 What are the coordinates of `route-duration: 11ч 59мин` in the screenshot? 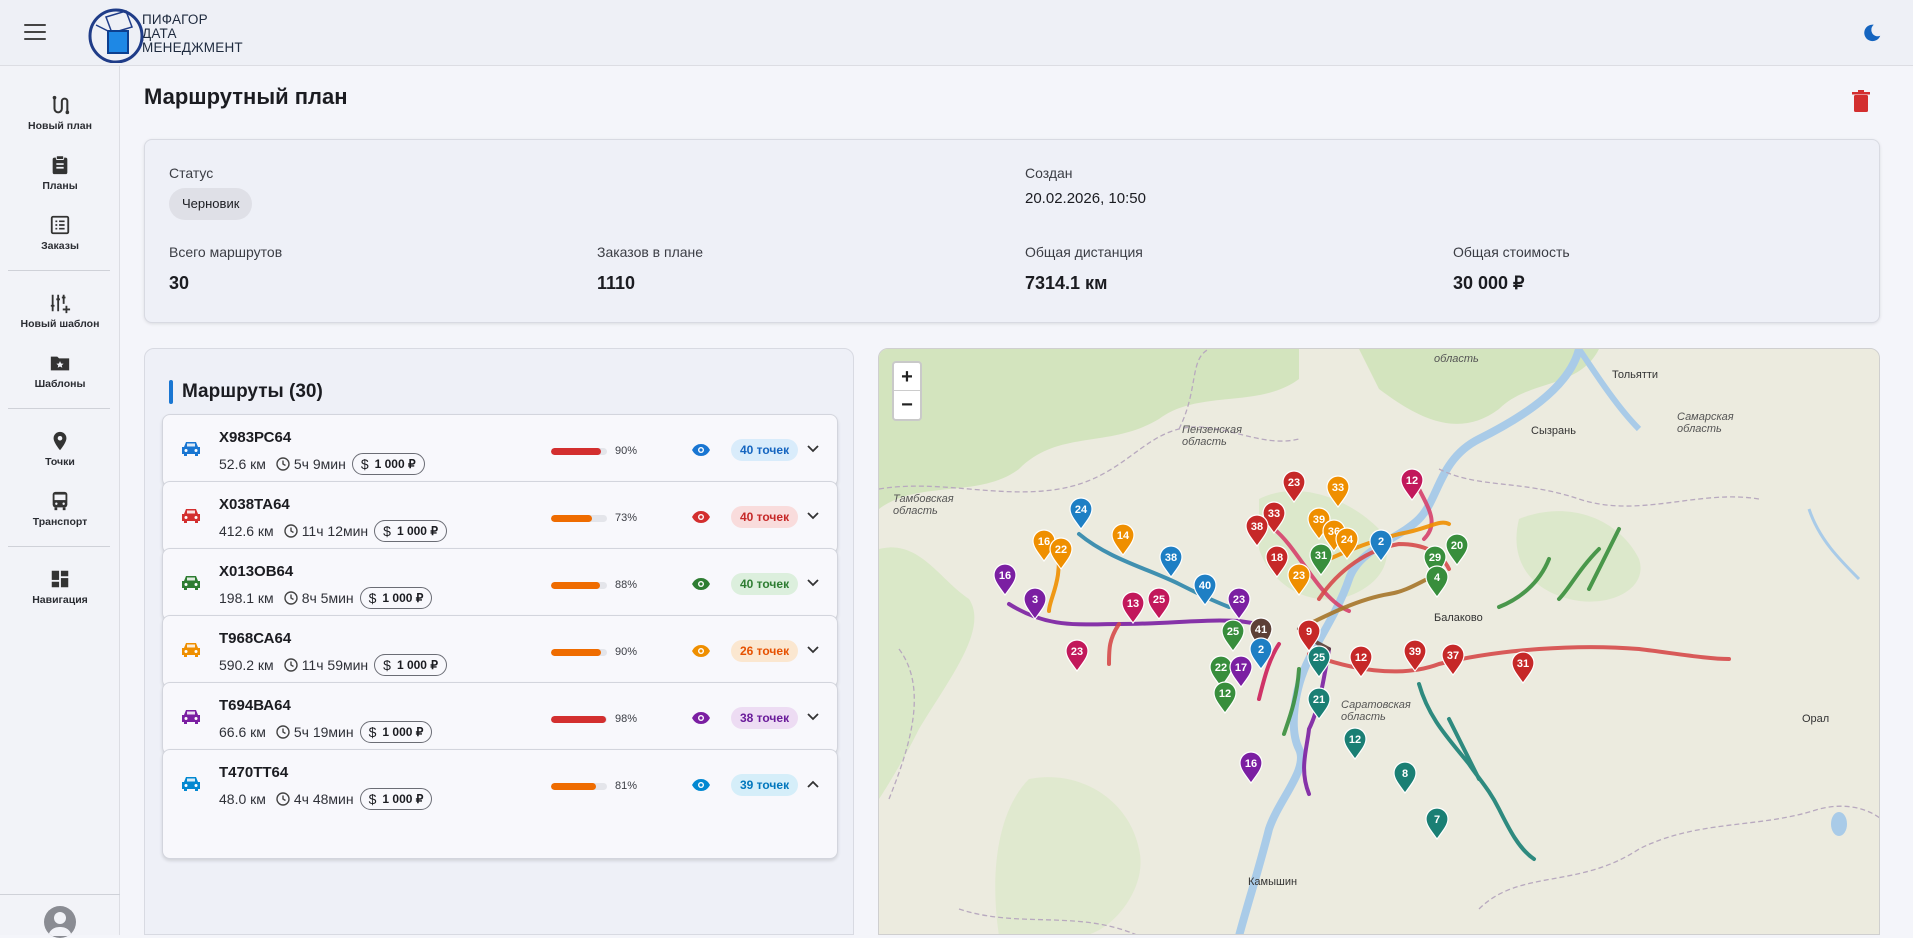 It's located at (335, 665).